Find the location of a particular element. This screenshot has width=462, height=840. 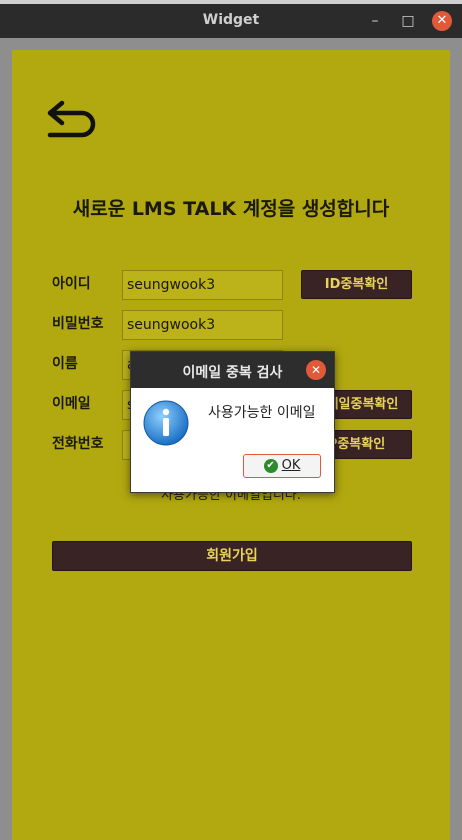

info-icon is located at coordinates (166, 423).